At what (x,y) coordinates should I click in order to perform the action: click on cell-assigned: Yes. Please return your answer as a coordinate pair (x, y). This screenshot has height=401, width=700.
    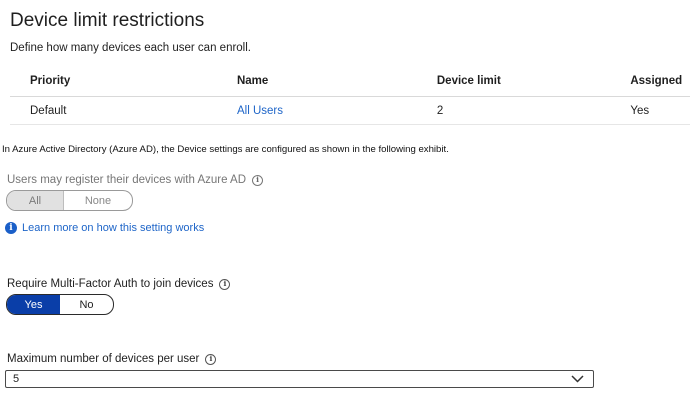
    Looking at the image, I should click on (660, 110).